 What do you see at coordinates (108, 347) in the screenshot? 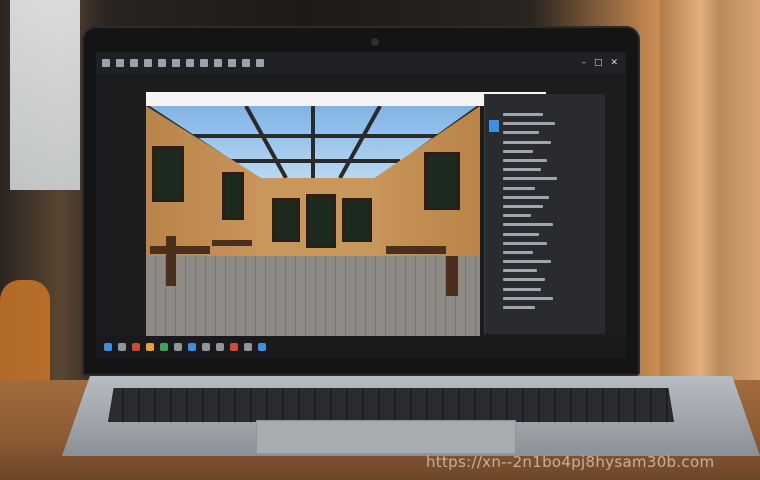
I see `start-icon` at bounding box center [108, 347].